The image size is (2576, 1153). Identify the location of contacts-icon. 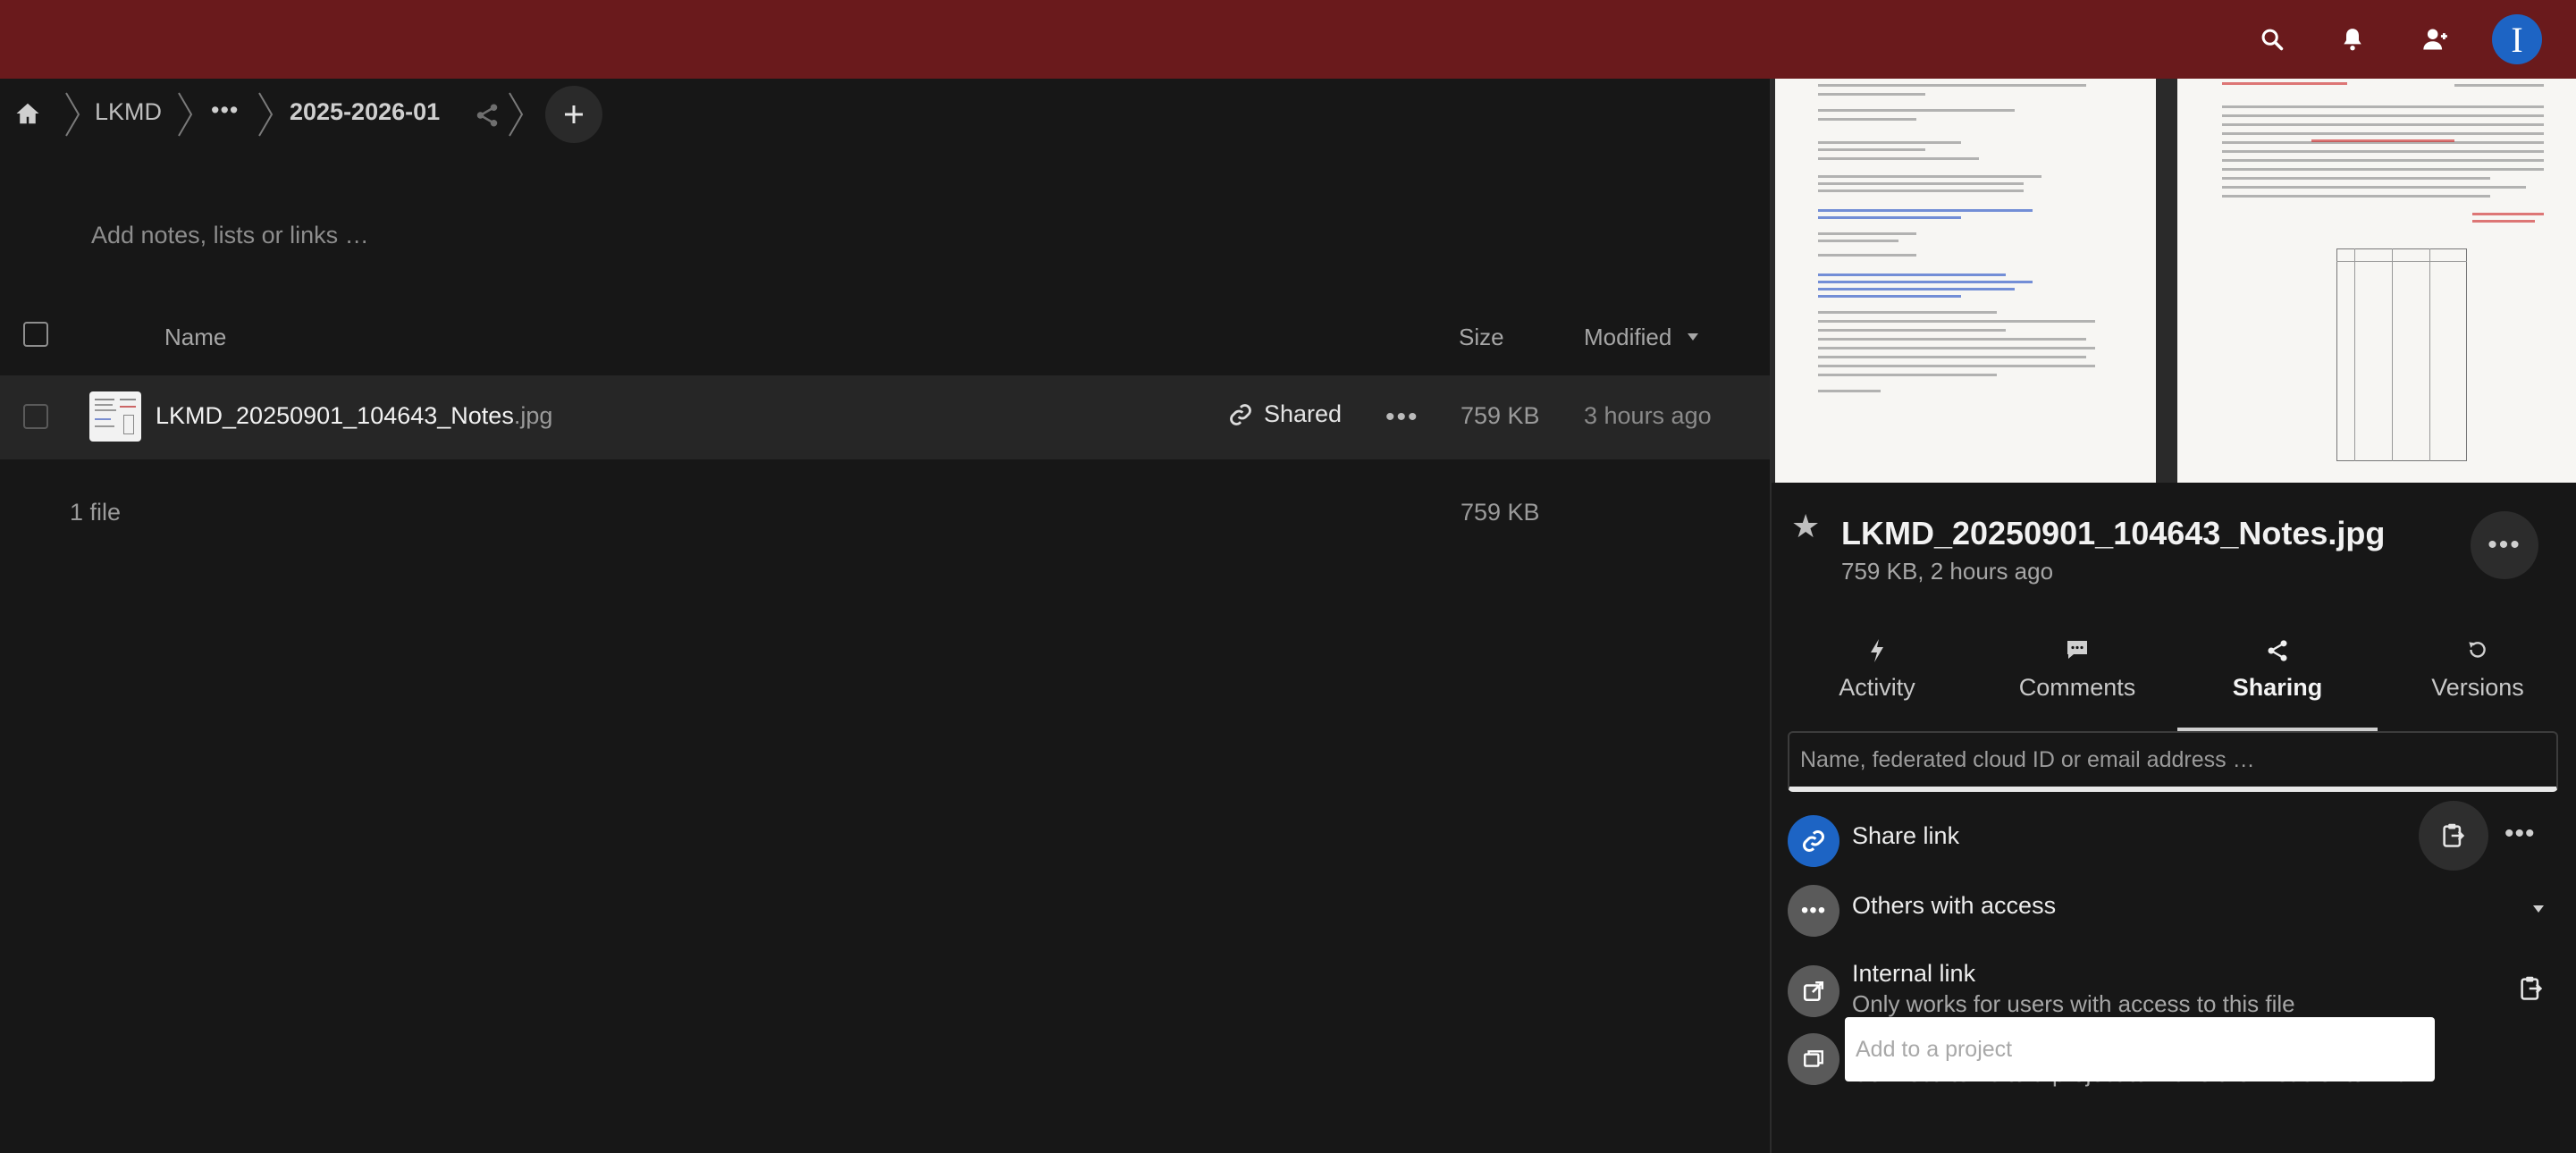
(2435, 39).